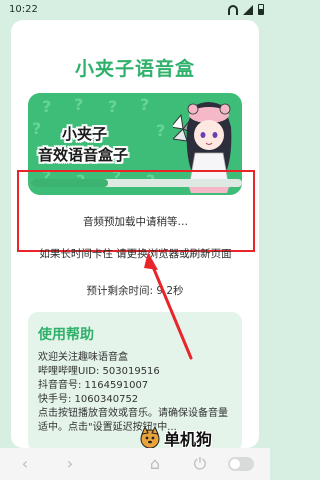  I want to click on status-time: 10:22, so click(23, 9).